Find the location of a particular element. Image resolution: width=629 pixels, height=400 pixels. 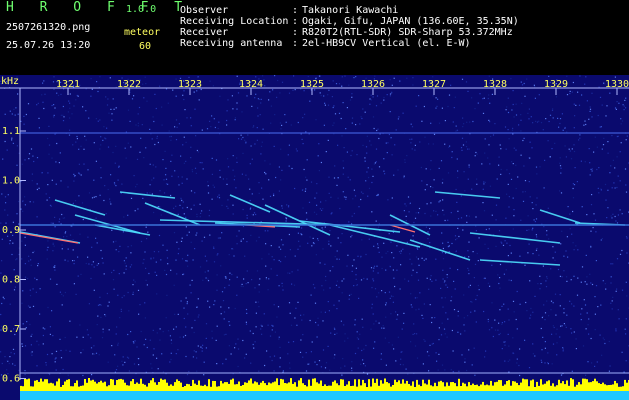

info-value: Ogaki, Gifu, JAPAN (136.60E, 35.35N) is located at coordinates (410, 21).